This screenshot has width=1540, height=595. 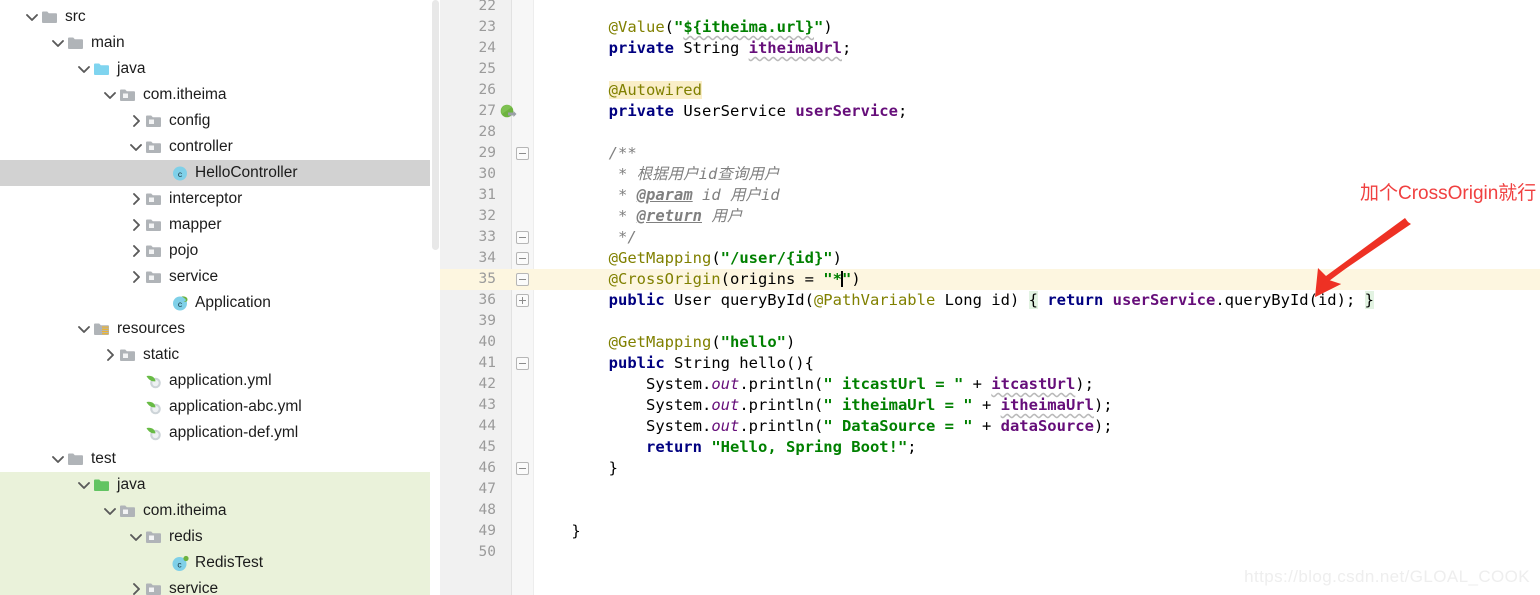 What do you see at coordinates (194, 587) in the screenshot?
I see `tree-item-label: service` at bounding box center [194, 587].